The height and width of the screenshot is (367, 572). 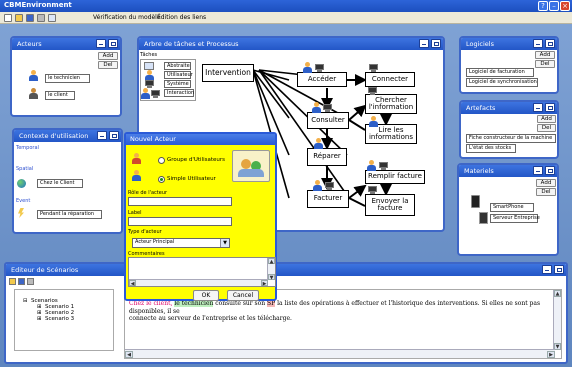 What do you see at coordinates (67, 136) in the screenshot?
I see `contexte-header: Contexte d'utilisation` at bounding box center [67, 136].